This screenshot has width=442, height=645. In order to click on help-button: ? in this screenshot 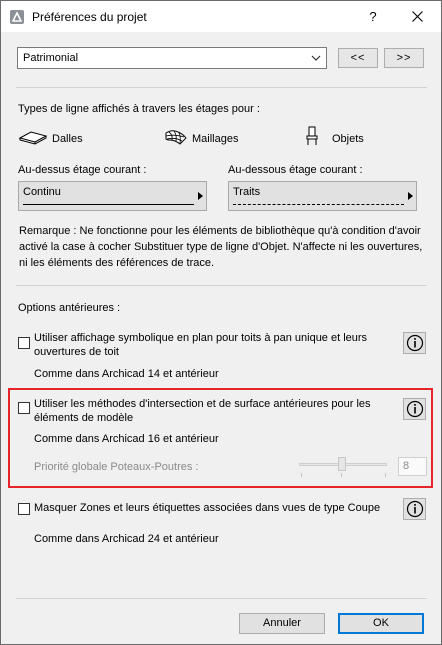, I will do `click(373, 16)`.